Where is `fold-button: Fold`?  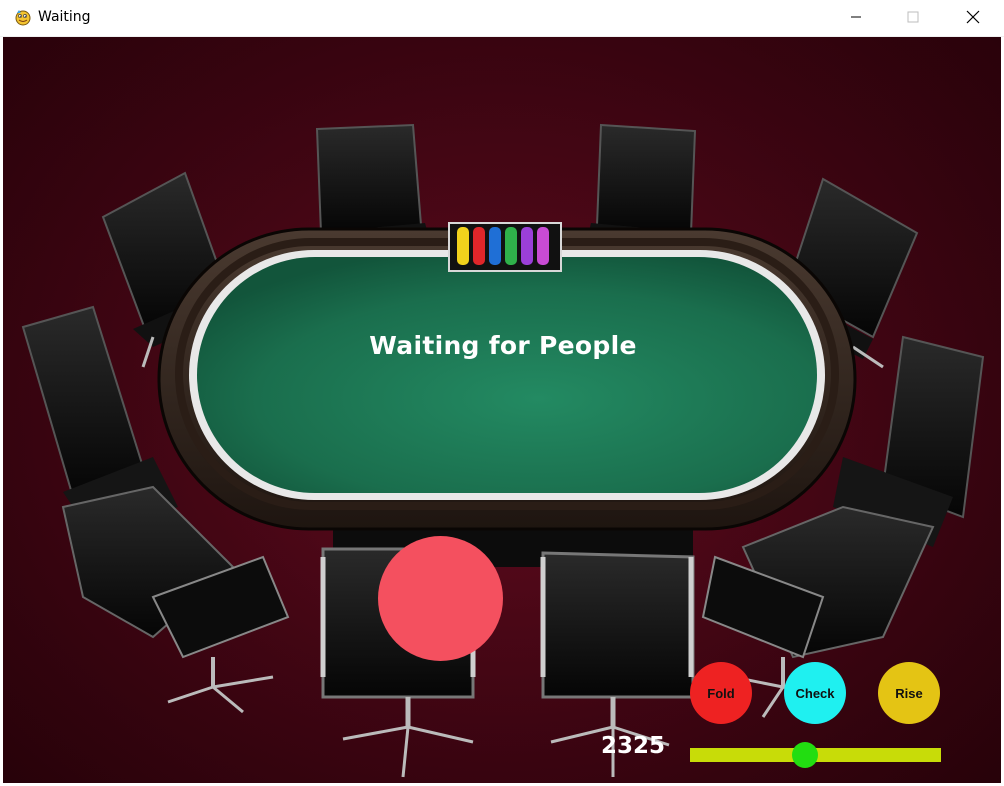
fold-button: Fold is located at coordinates (721, 693).